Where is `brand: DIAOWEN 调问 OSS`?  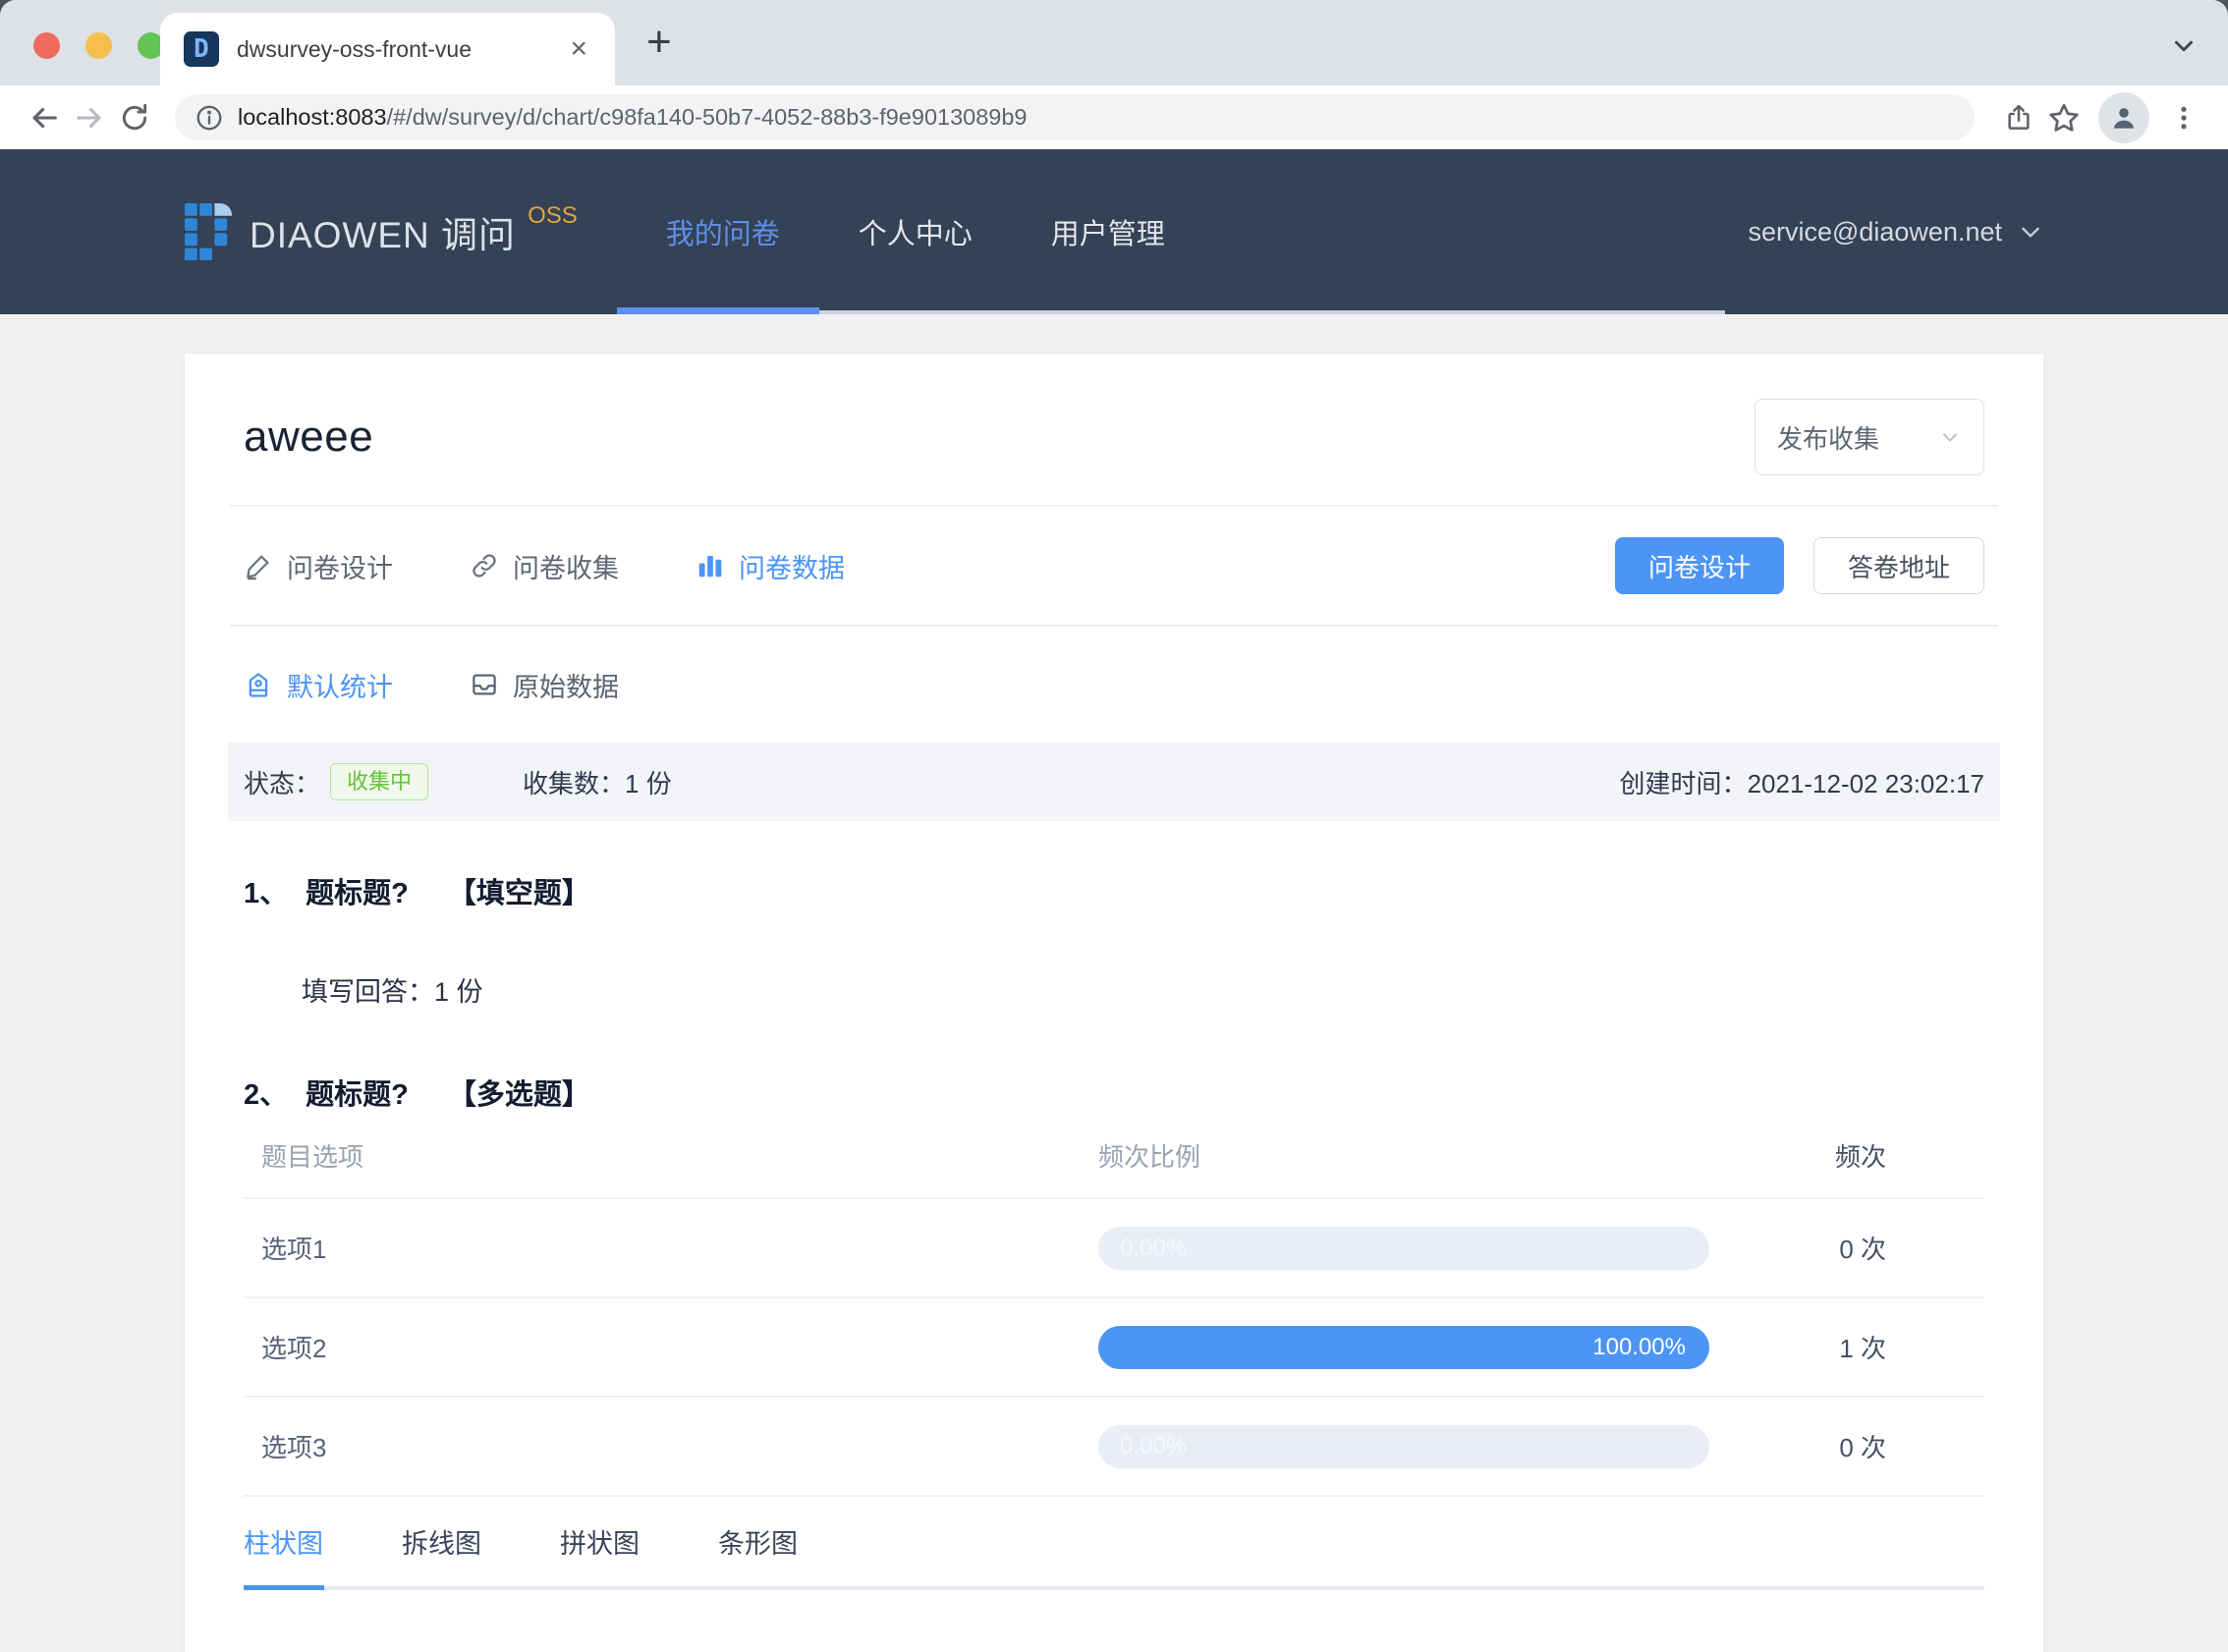 brand: DIAOWEN 调问 OSS is located at coordinates (382, 231).